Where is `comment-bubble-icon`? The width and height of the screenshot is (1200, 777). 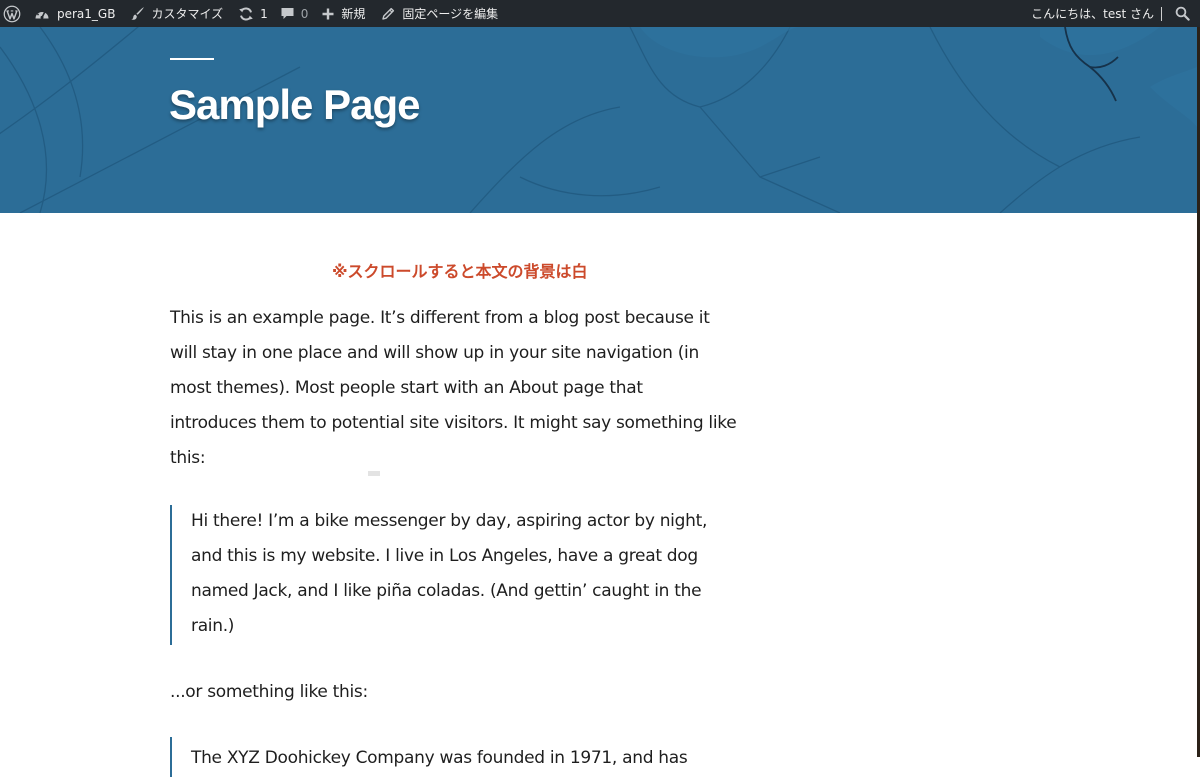
comment-bubble-icon is located at coordinates (287, 13).